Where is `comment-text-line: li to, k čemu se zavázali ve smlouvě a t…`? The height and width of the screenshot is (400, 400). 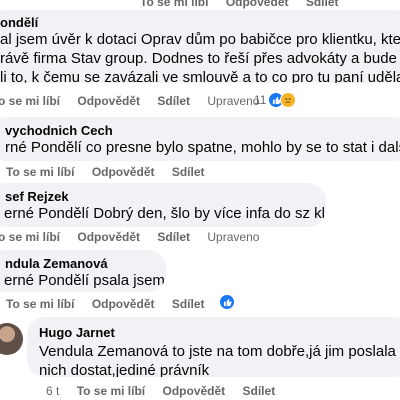
comment-text-line: li to, k čemu se zavázali ve smlouvě a t… is located at coordinates (200, 76).